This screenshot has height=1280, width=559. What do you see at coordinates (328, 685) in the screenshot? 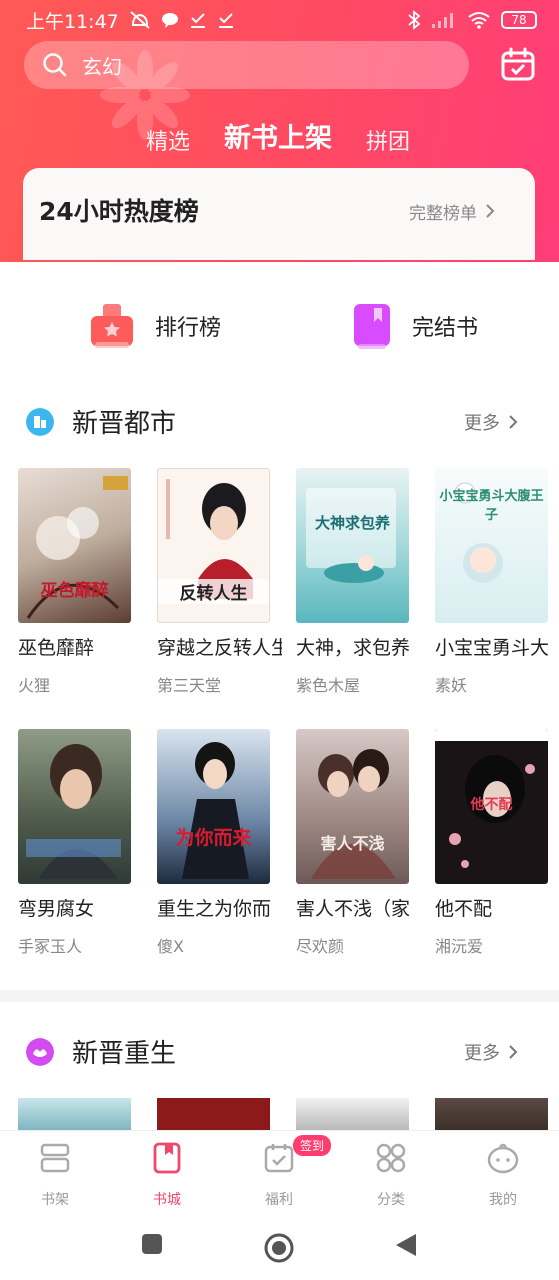
I see `book-author: 紫色木屋` at bounding box center [328, 685].